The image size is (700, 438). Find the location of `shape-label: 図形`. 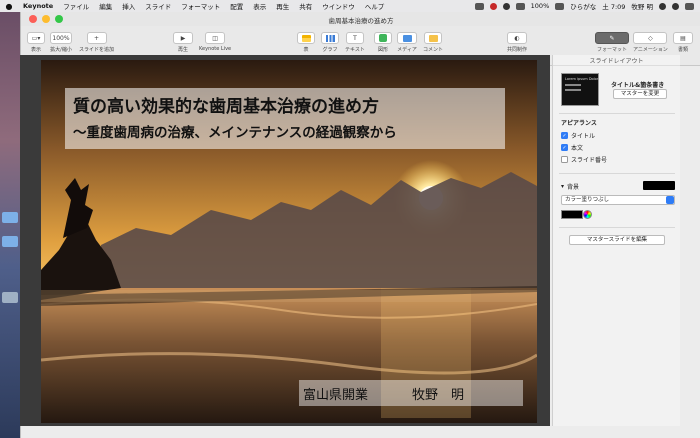

shape-label: 図形 is located at coordinates (382, 50).